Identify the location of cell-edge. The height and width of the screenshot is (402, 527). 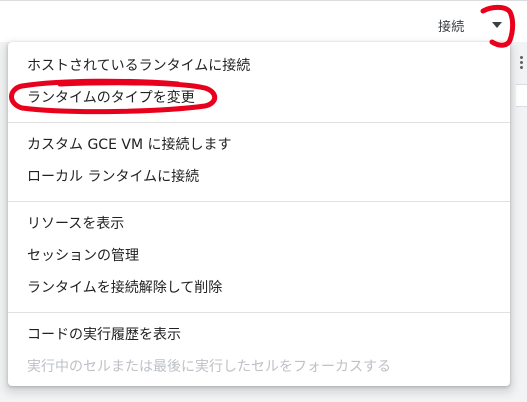
(521, 95).